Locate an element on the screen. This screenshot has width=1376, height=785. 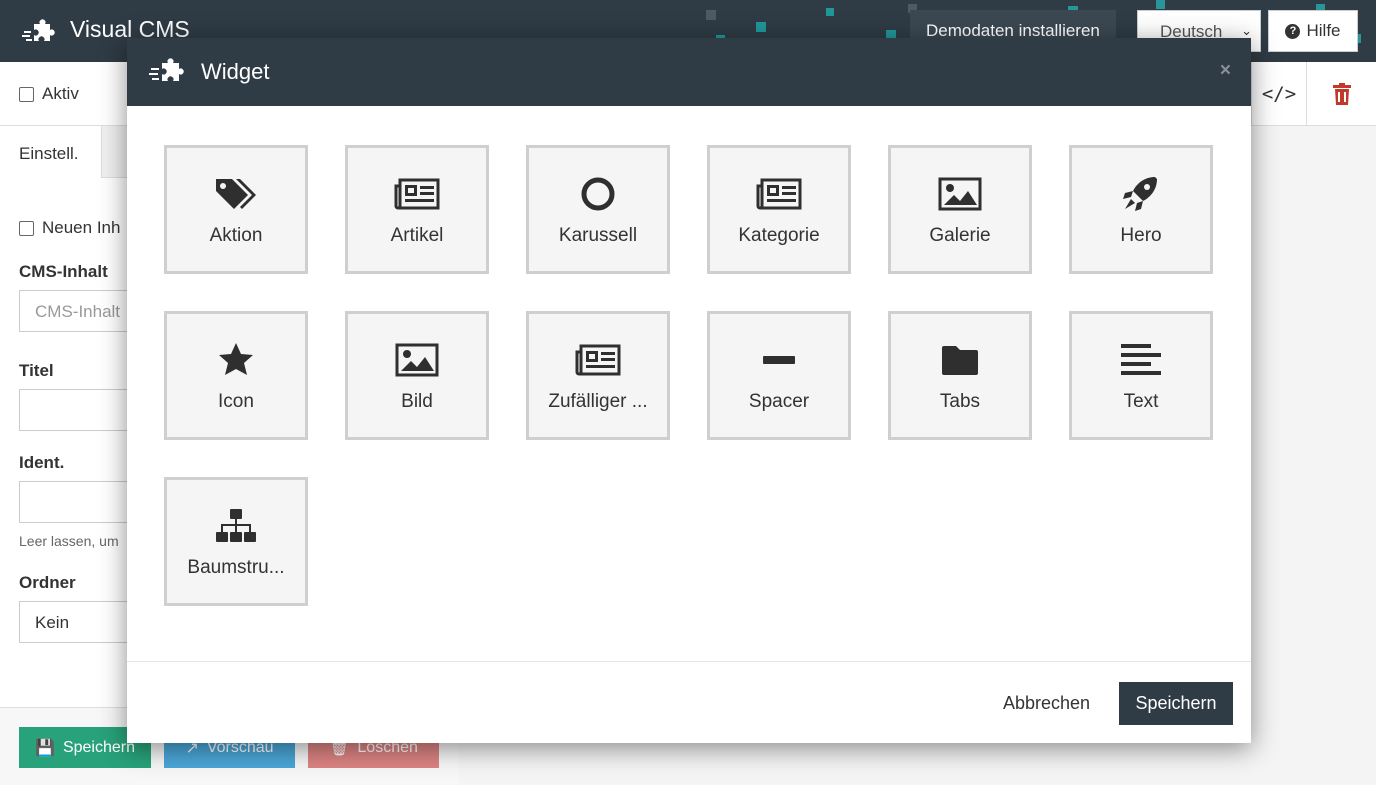
modal-header: Widget × is located at coordinates (689, 72).